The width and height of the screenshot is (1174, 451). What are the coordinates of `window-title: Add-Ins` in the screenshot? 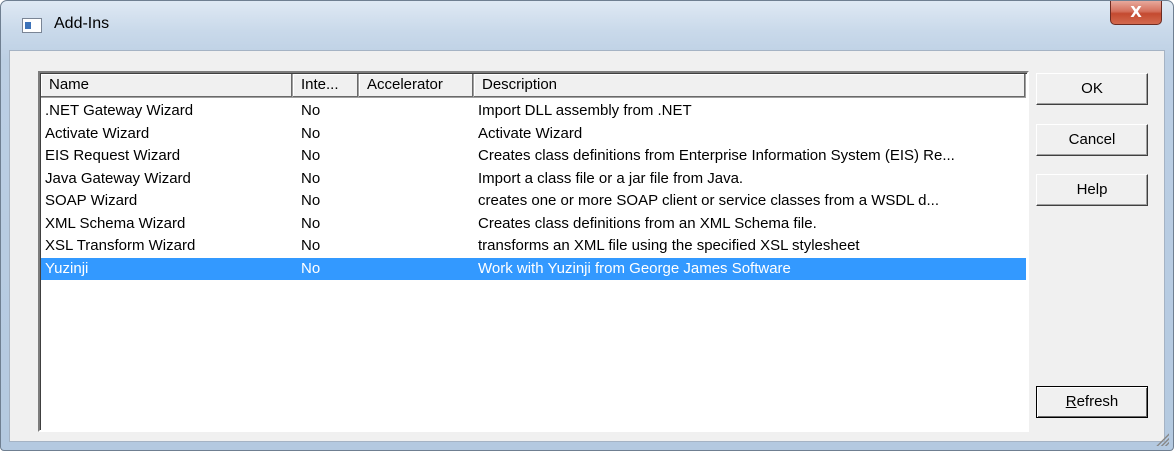 It's located at (82, 23).